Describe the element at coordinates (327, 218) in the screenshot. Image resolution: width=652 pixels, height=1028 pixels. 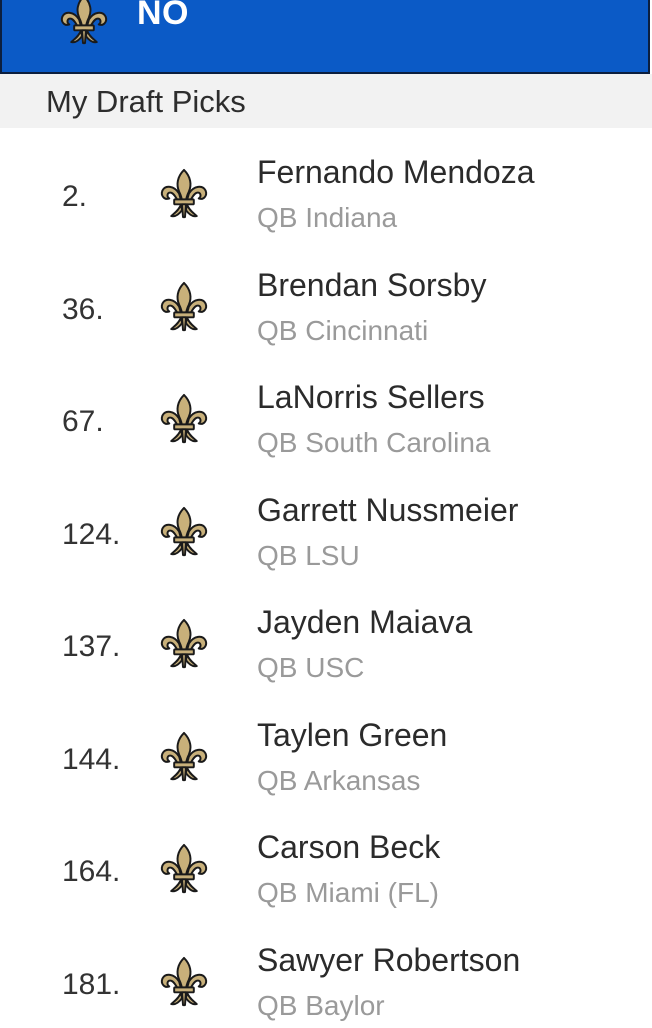
I see `player-position-school: QB Indiana` at that location.